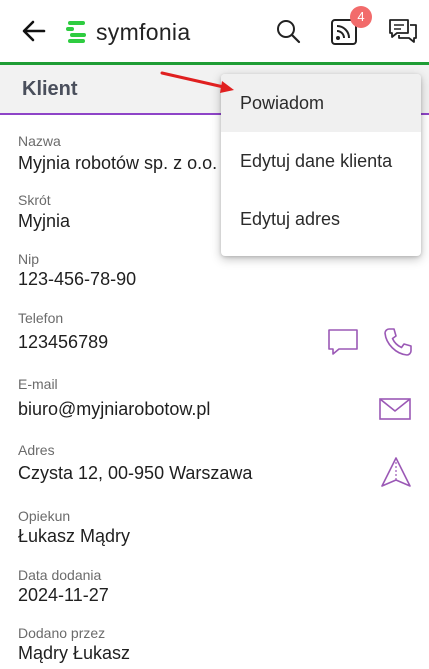  Describe the element at coordinates (343, 342) in the screenshot. I see `message-icon` at that location.